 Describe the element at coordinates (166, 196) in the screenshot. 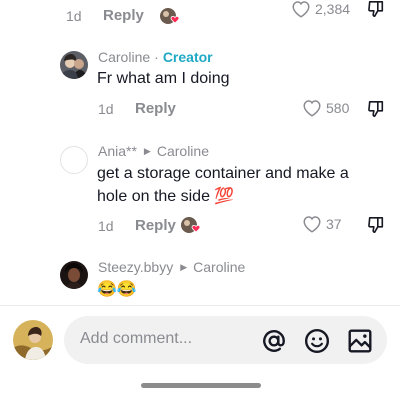

I see `comment-text-line: hole on the side 💯` at that location.